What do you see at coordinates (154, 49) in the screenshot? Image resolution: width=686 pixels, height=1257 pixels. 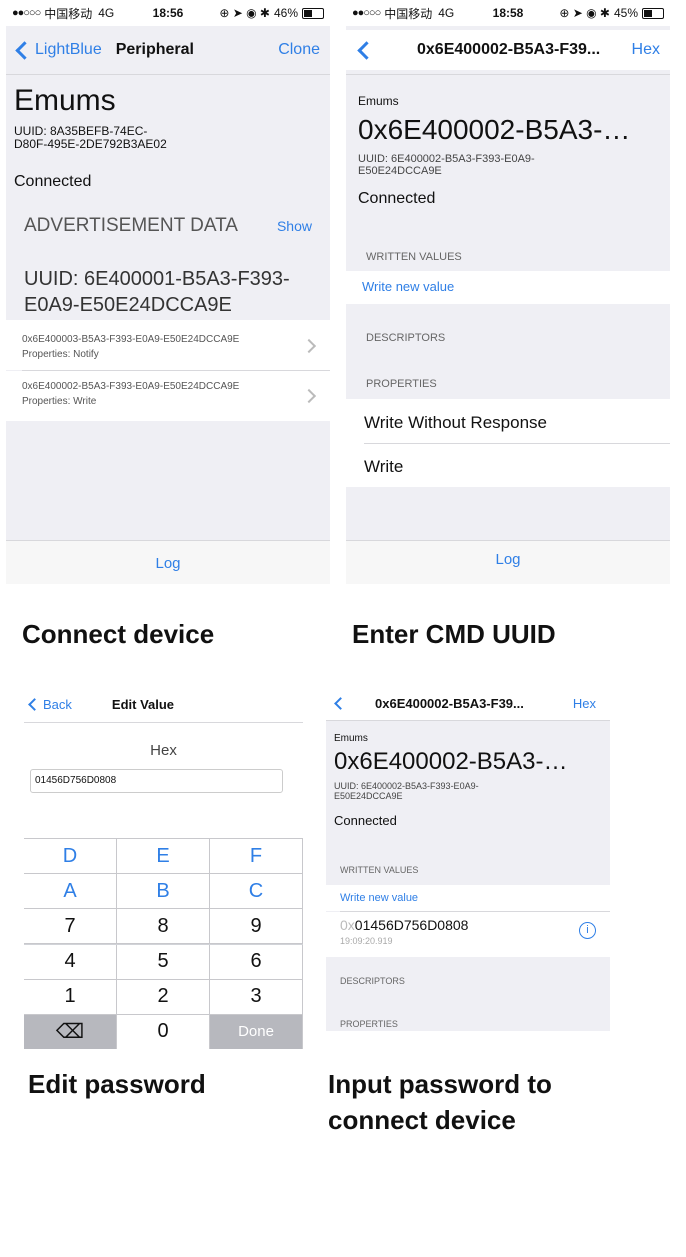 I see `page-title: Peripheral` at bounding box center [154, 49].